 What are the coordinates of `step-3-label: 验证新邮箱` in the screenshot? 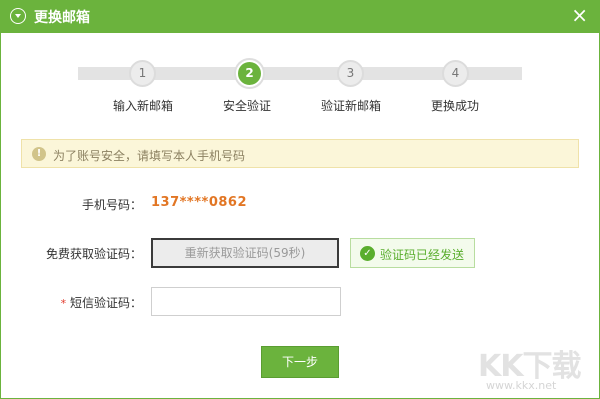 It's located at (350, 106).